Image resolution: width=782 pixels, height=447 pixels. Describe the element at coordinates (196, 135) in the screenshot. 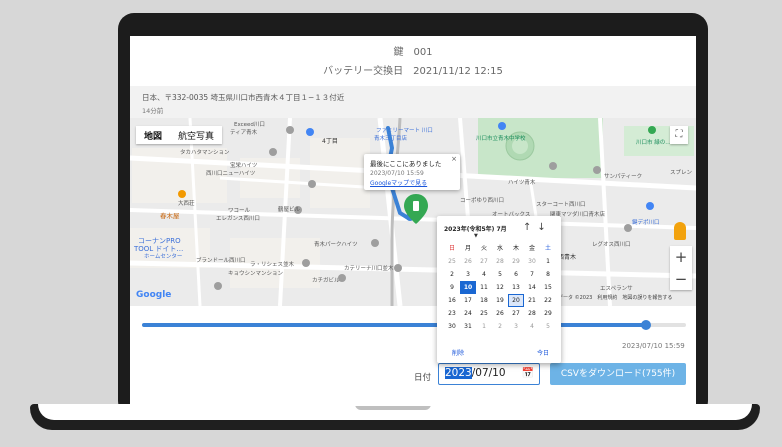

I see `tab-satellite: 航空写真` at that location.